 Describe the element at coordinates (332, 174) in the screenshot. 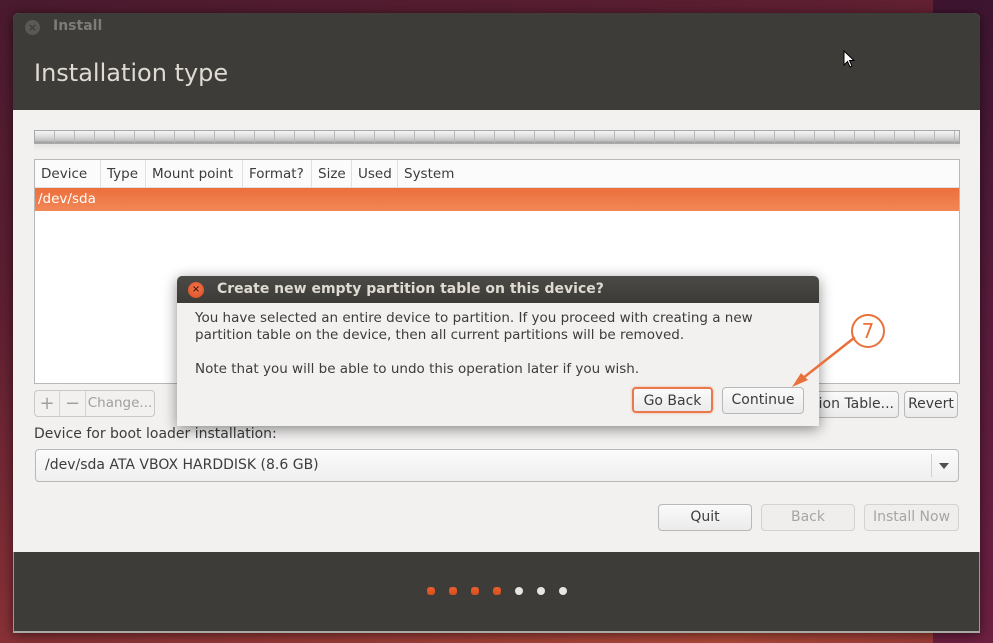

I see `column-header-size: Size` at that location.